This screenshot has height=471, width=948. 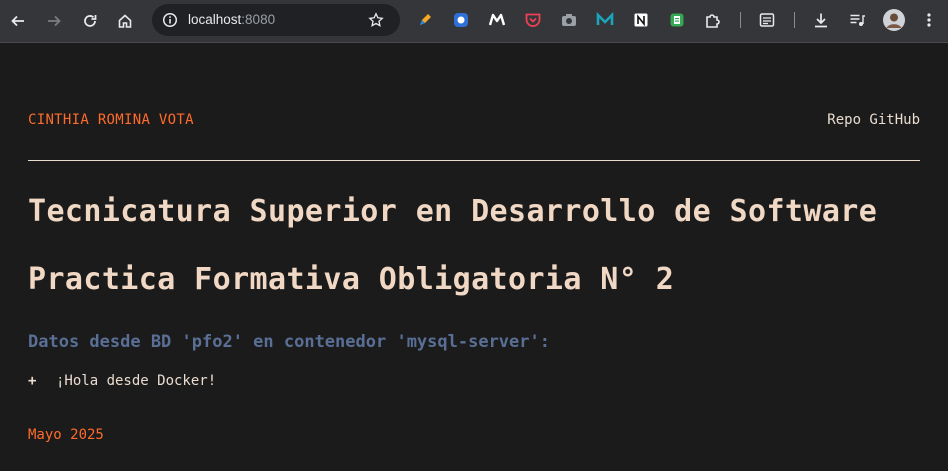 I want to click on home-button, so click(x=125, y=21).